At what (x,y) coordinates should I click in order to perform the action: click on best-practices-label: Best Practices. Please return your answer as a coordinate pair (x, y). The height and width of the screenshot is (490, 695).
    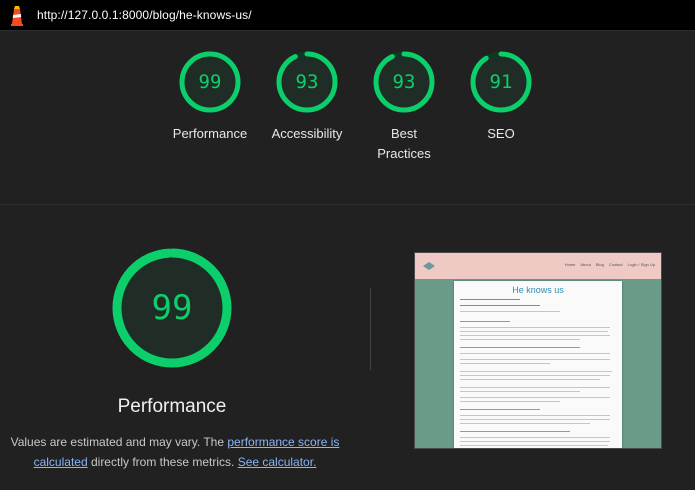
    Looking at the image, I should click on (404, 143).